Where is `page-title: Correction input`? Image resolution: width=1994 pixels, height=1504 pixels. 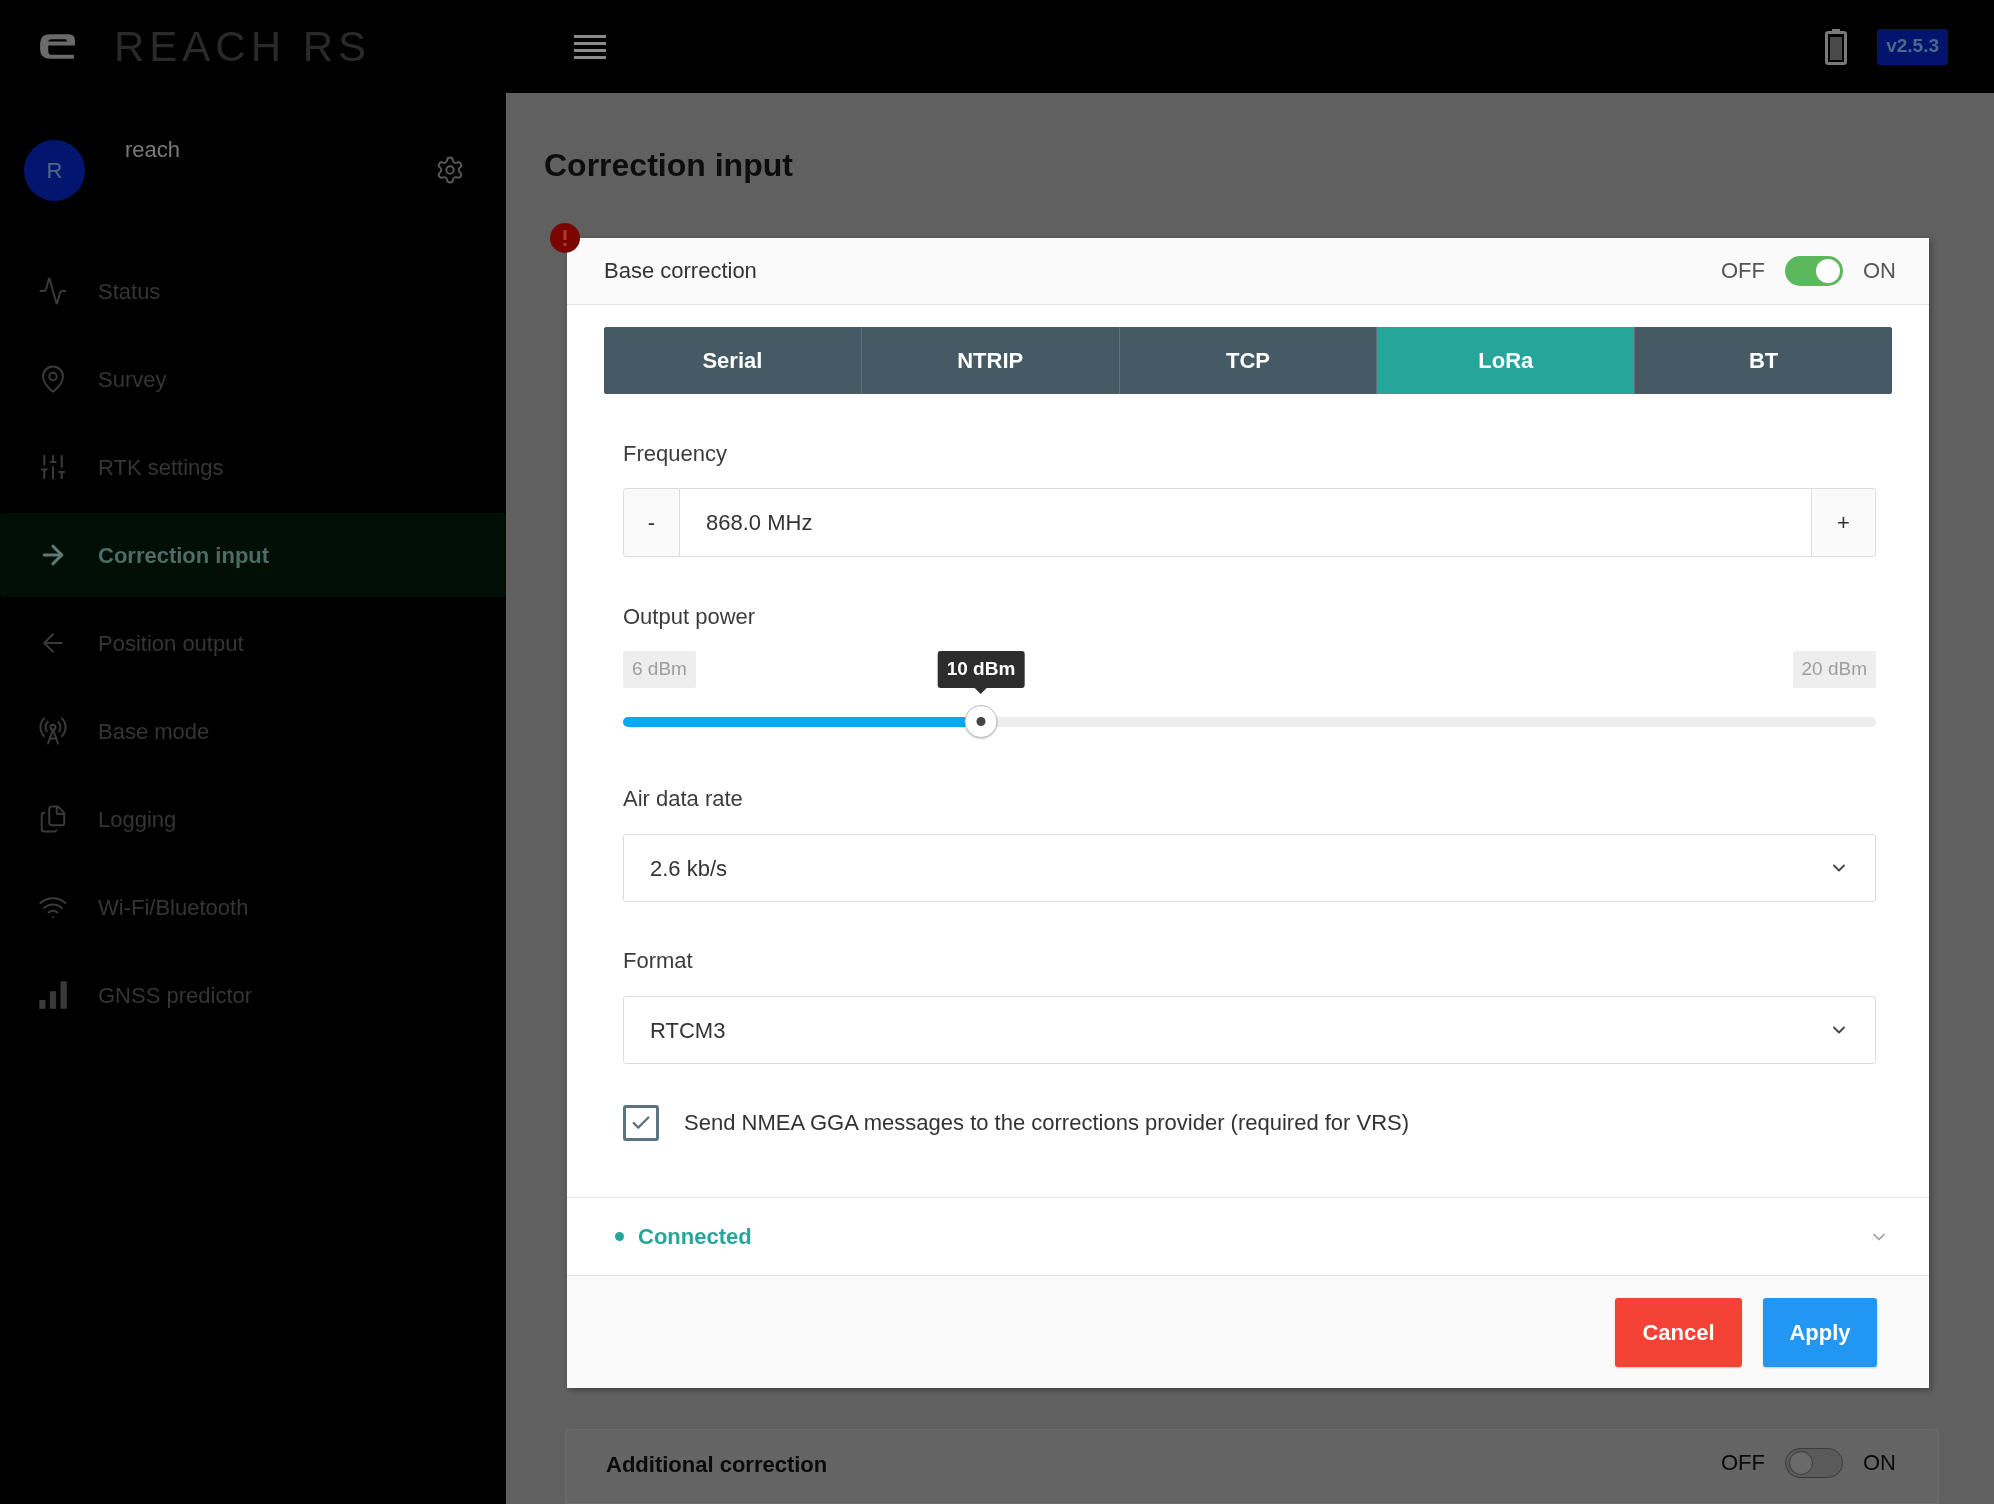 page-title: Correction input is located at coordinates (668, 165).